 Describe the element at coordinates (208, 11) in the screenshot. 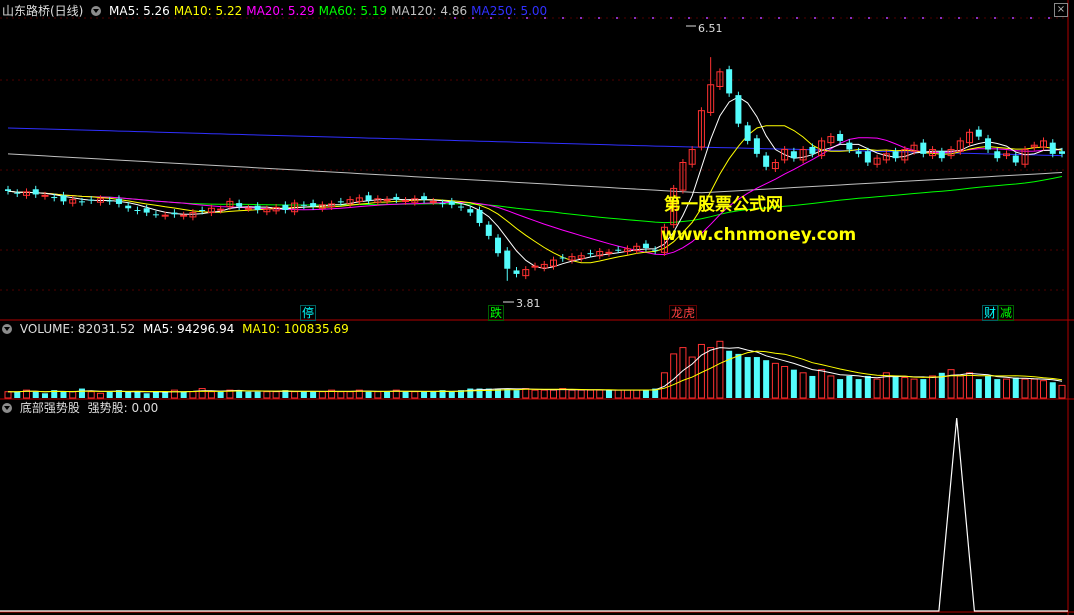

I see `ma-legend-item: MA10: 5.22` at that location.